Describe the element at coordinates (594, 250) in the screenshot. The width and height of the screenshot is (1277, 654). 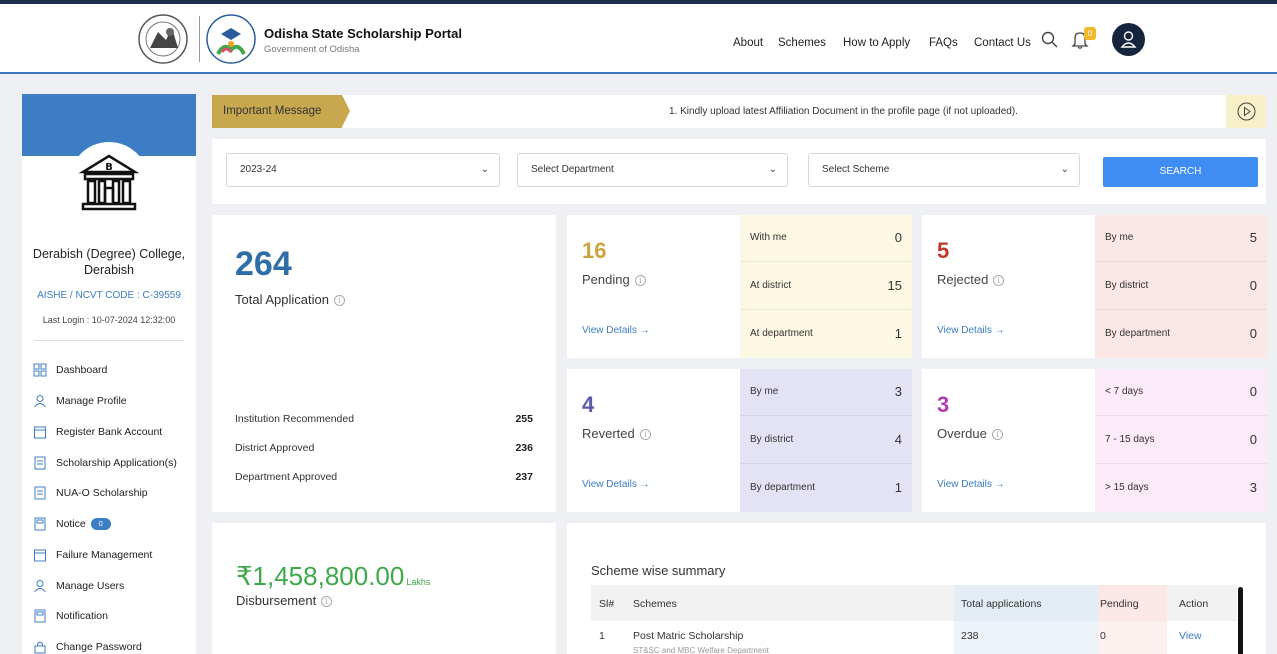
I see `pending-count: 16` at that location.